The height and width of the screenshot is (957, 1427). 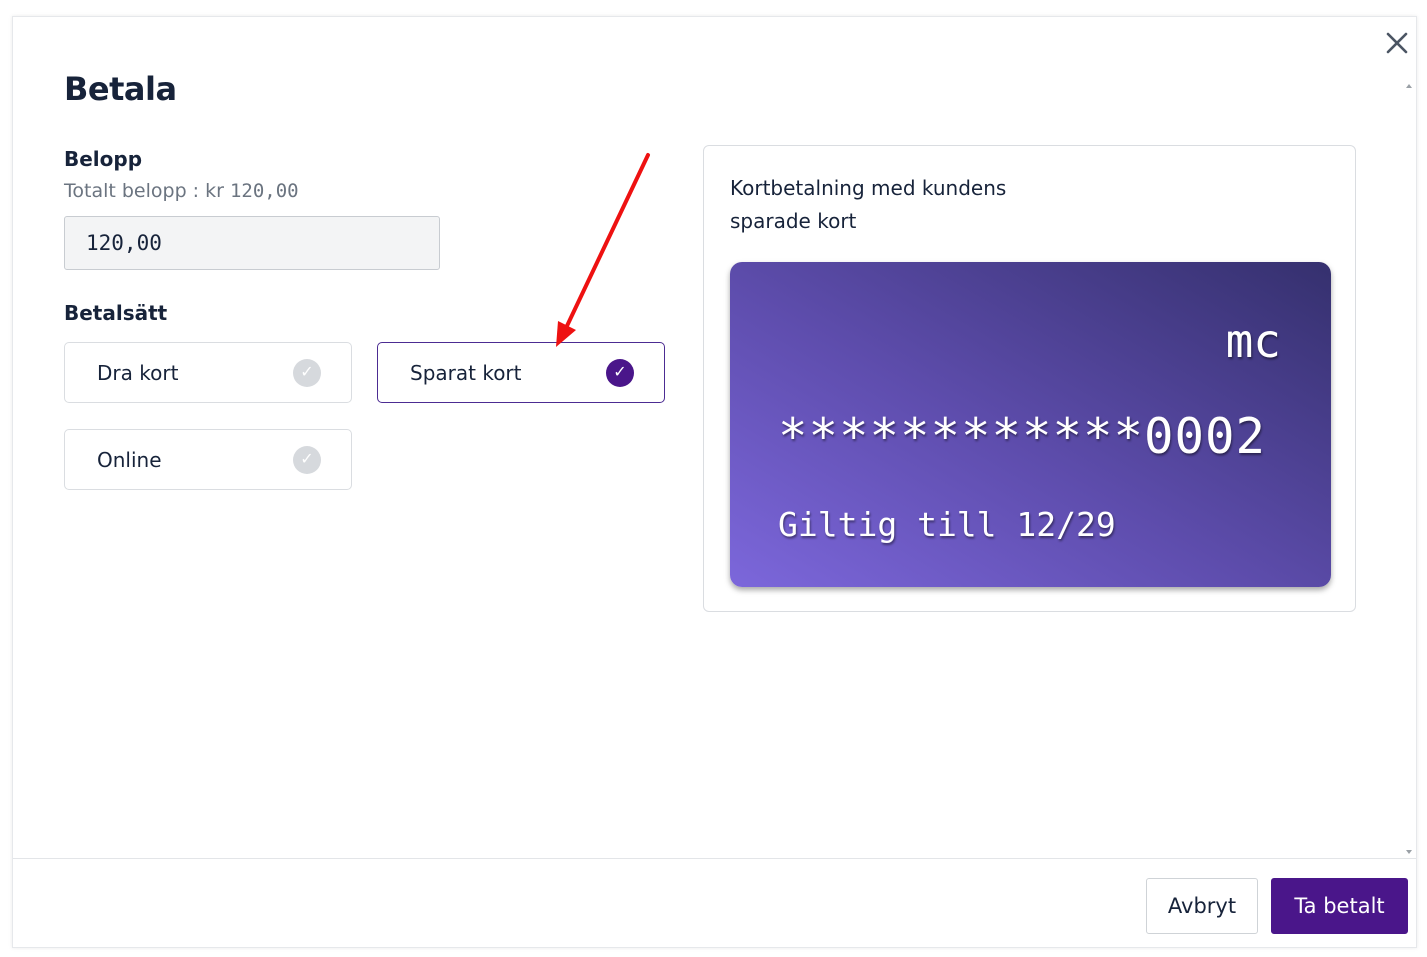 What do you see at coordinates (138, 373) in the screenshot?
I see `payment-option-label: Dra kort` at bounding box center [138, 373].